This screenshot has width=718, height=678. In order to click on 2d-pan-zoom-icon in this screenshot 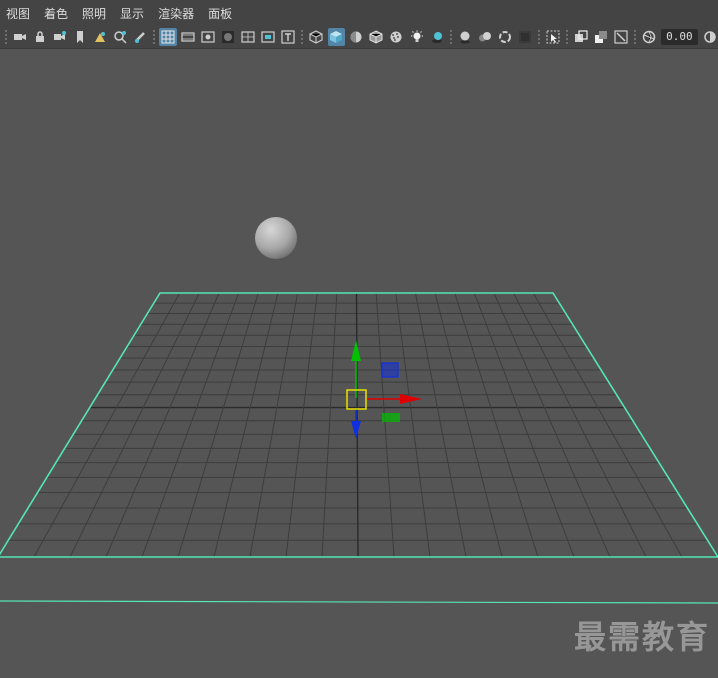, I will do `click(120, 37)`.